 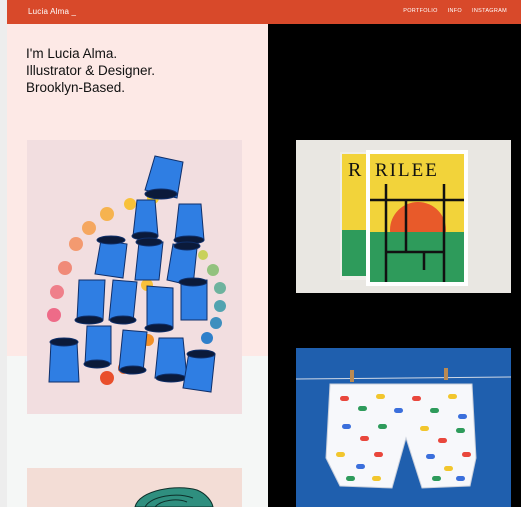 I want to click on intro-line-location: Brooklyn-Based., so click(x=76, y=87).